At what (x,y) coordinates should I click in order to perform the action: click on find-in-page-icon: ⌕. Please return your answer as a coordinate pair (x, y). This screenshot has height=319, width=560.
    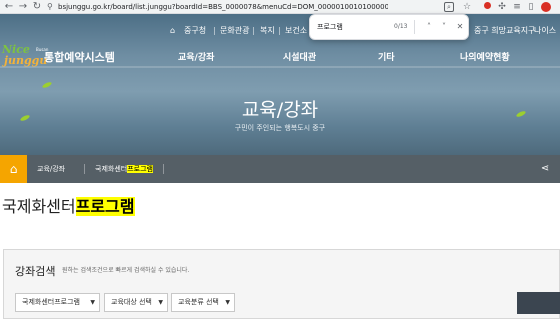
    Looking at the image, I should click on (449, 7).